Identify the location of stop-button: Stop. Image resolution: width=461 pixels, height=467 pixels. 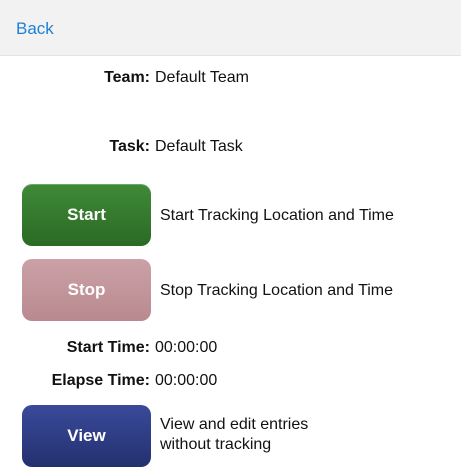
(86, 290).